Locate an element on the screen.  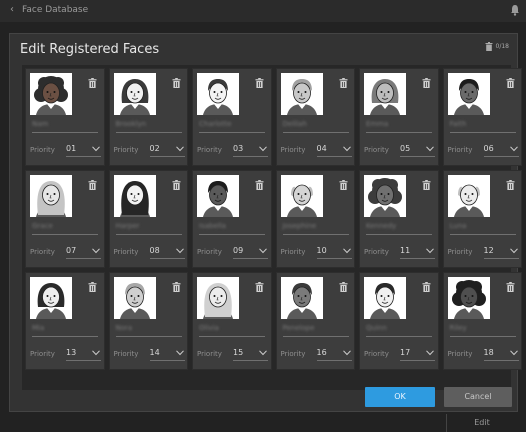
face-name: Luna is located at coordinates (458, 226).